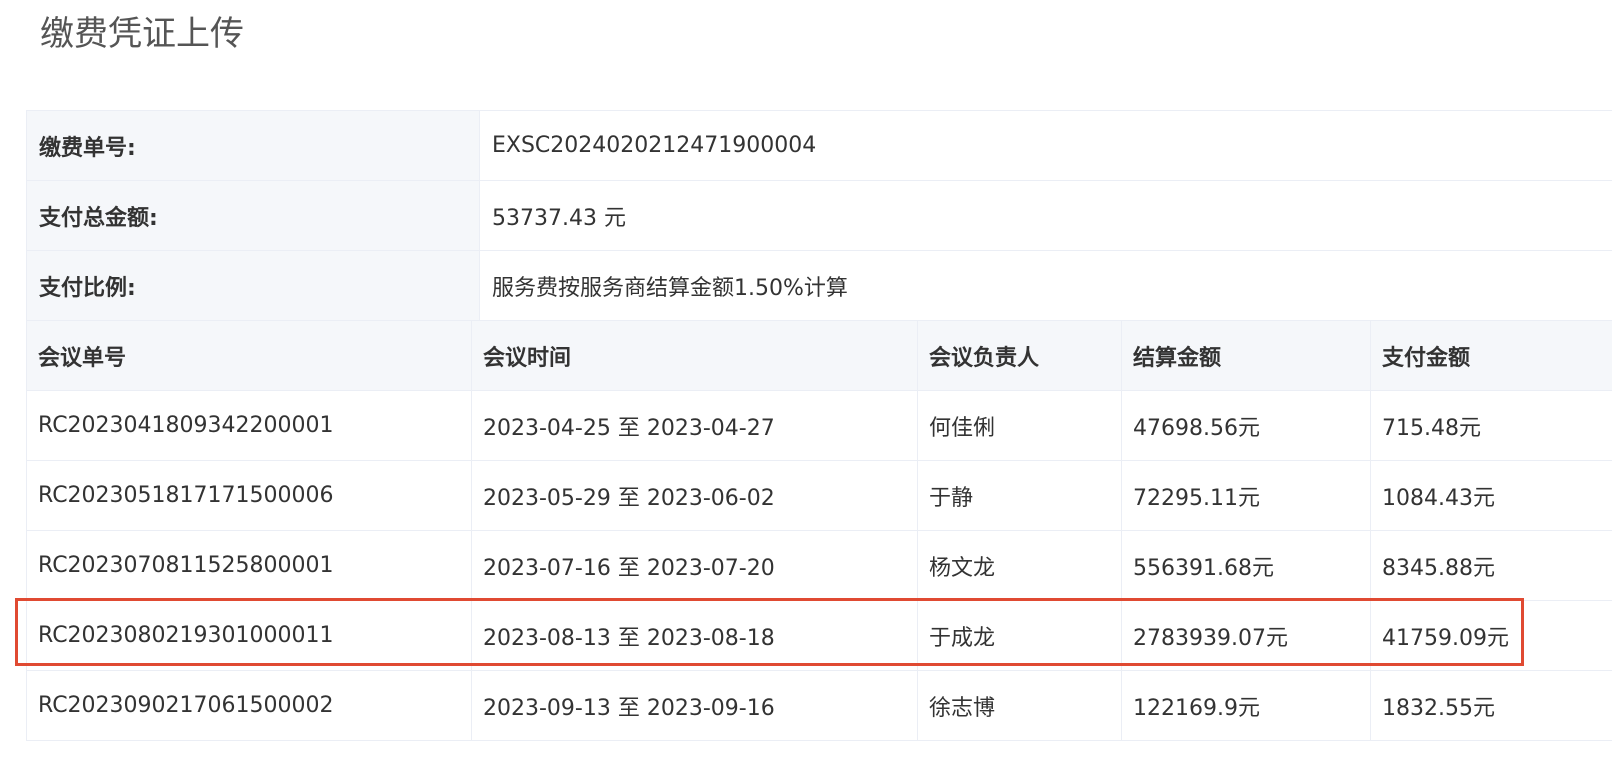 The height and width of the screenshot is (762, 1612). Describe the element at coordinates (249, 495) in the screenshot. I see `cell-meeting-id: RC2023051817171500006` at that location.